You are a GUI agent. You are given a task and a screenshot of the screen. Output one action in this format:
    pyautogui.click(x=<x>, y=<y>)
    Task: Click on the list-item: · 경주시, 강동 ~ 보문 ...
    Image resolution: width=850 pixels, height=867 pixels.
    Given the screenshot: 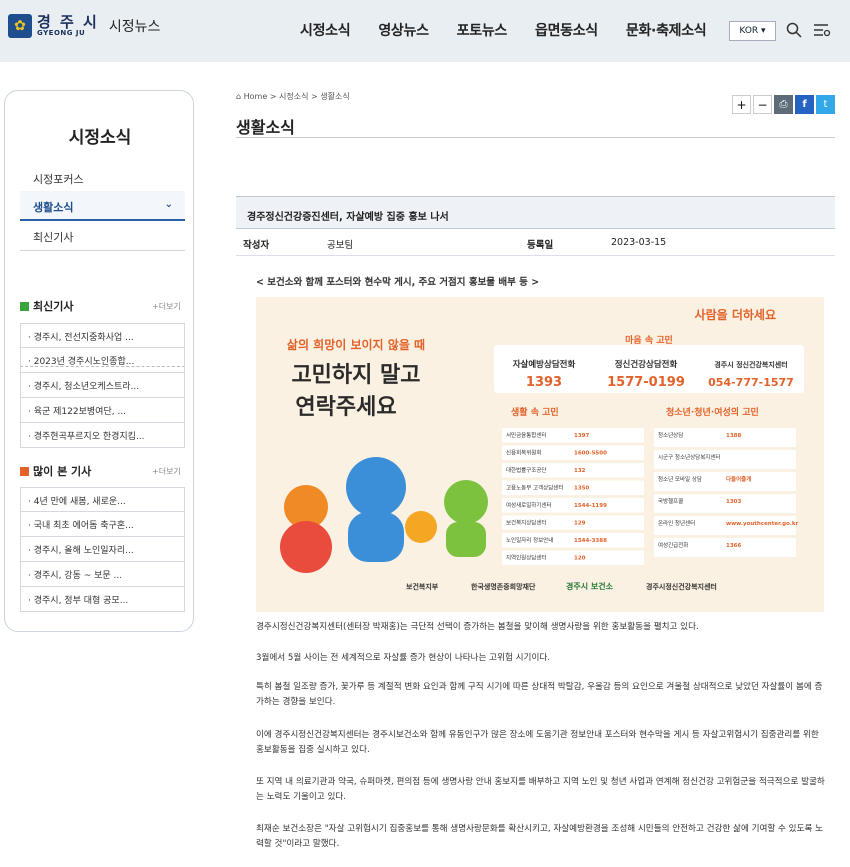 What is the action you would take?
    pyautogui.click(x=102, y=574)
    